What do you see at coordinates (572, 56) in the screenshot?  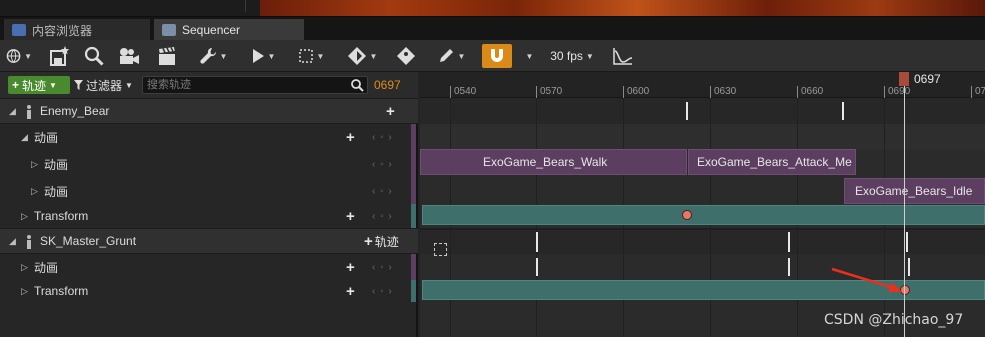 I see `frame-rate-select: 30 fps ▼` at bounding box center [572, 56].